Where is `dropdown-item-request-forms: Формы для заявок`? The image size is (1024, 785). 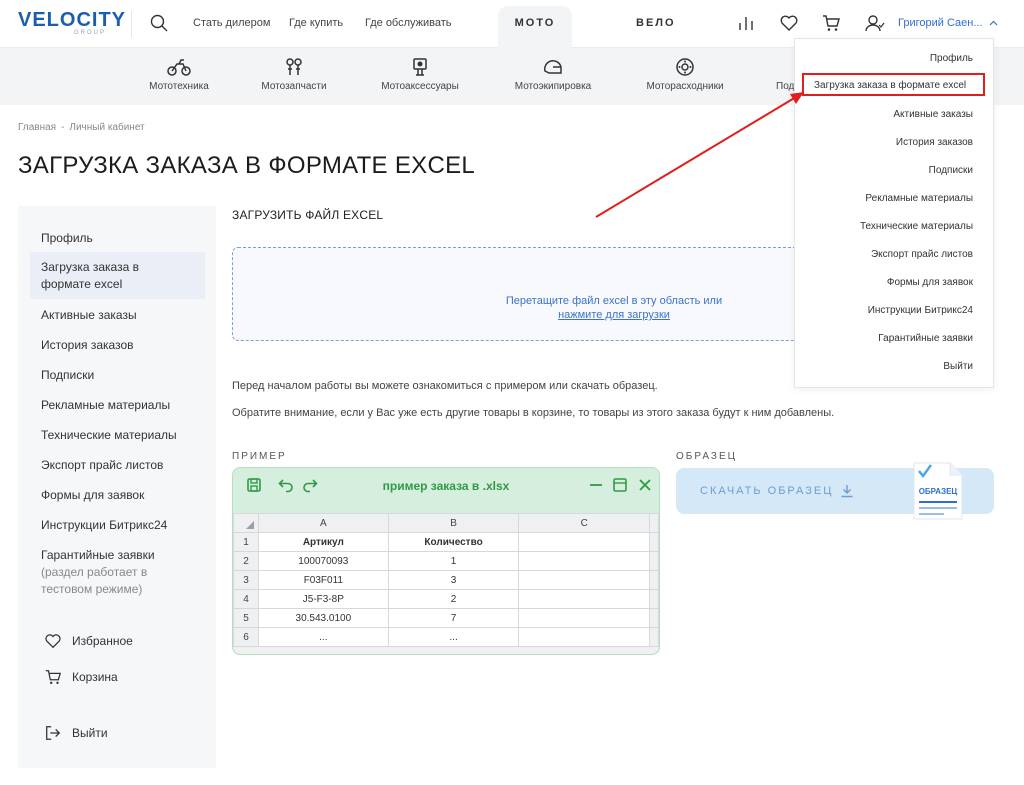
dropdown-item-request-forms: Формы для заявок is located at coordinates (930, 282).